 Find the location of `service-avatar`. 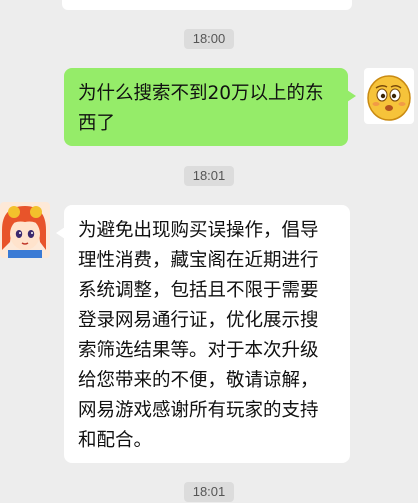

service-avatar is located at coordinates (25, 230).